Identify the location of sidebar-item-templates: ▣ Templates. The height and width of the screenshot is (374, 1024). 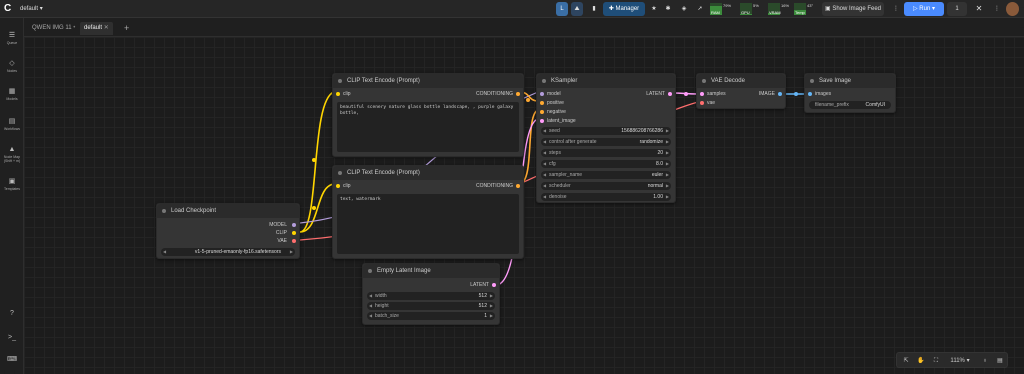
(12, 188).